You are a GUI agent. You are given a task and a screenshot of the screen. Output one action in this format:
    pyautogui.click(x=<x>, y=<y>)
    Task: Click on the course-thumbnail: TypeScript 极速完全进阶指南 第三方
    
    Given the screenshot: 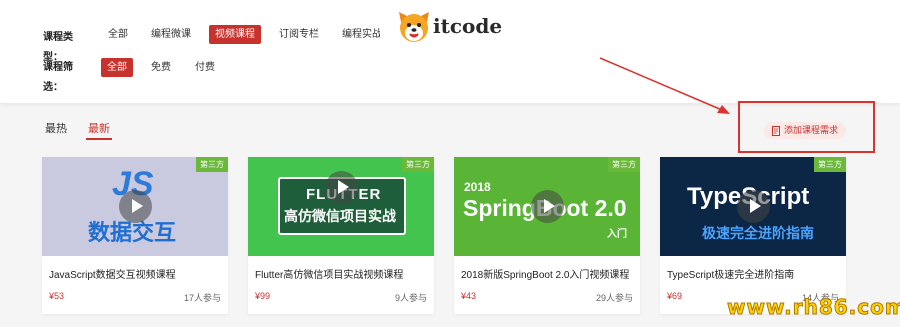 What is the action you would take?
    pyautogui.click(x=753, y=206)
    